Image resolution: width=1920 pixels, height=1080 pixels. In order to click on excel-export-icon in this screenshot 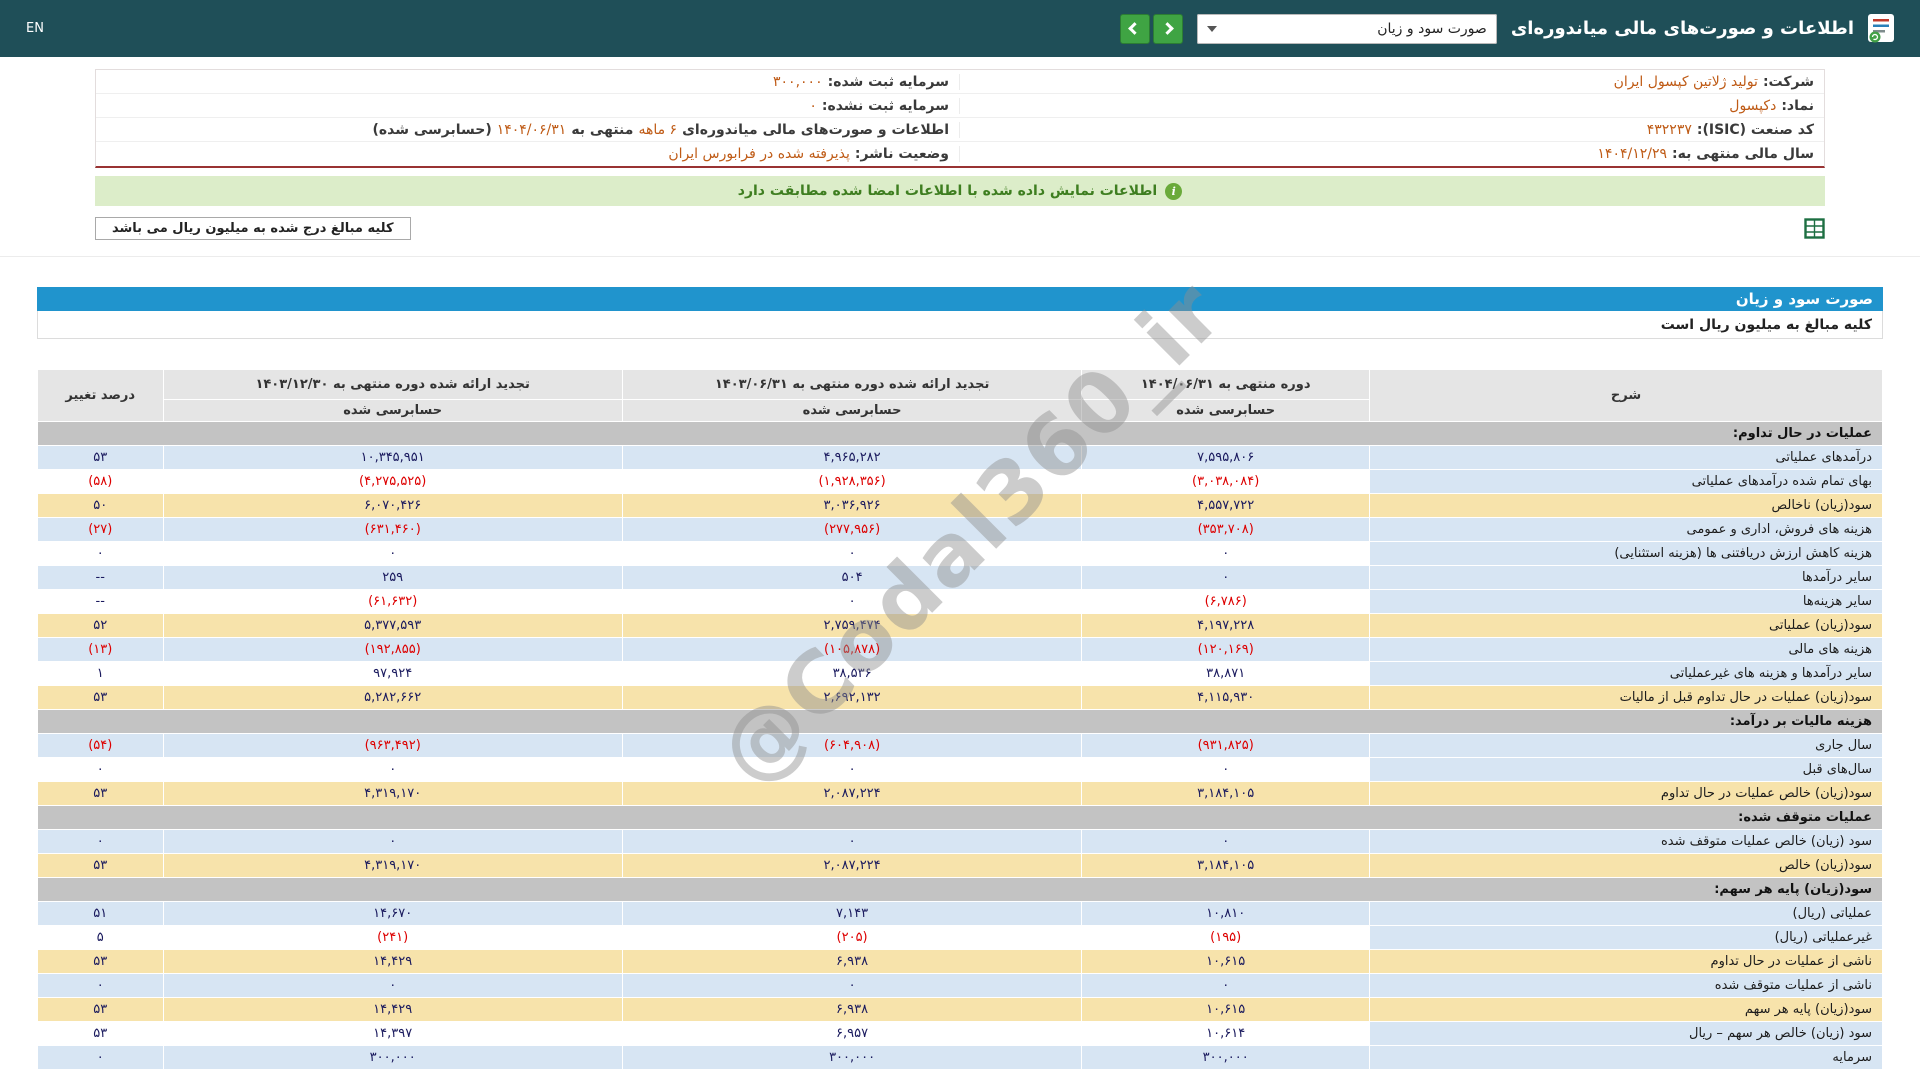, I will do `click(1814, 228)`.